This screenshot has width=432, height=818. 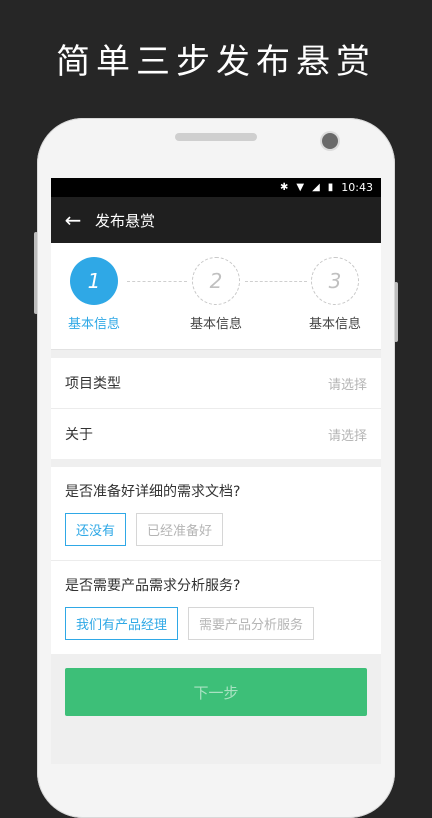 I want to click on question-text: 是否需要产品需求分析服务?, so click(x=153, y=586).